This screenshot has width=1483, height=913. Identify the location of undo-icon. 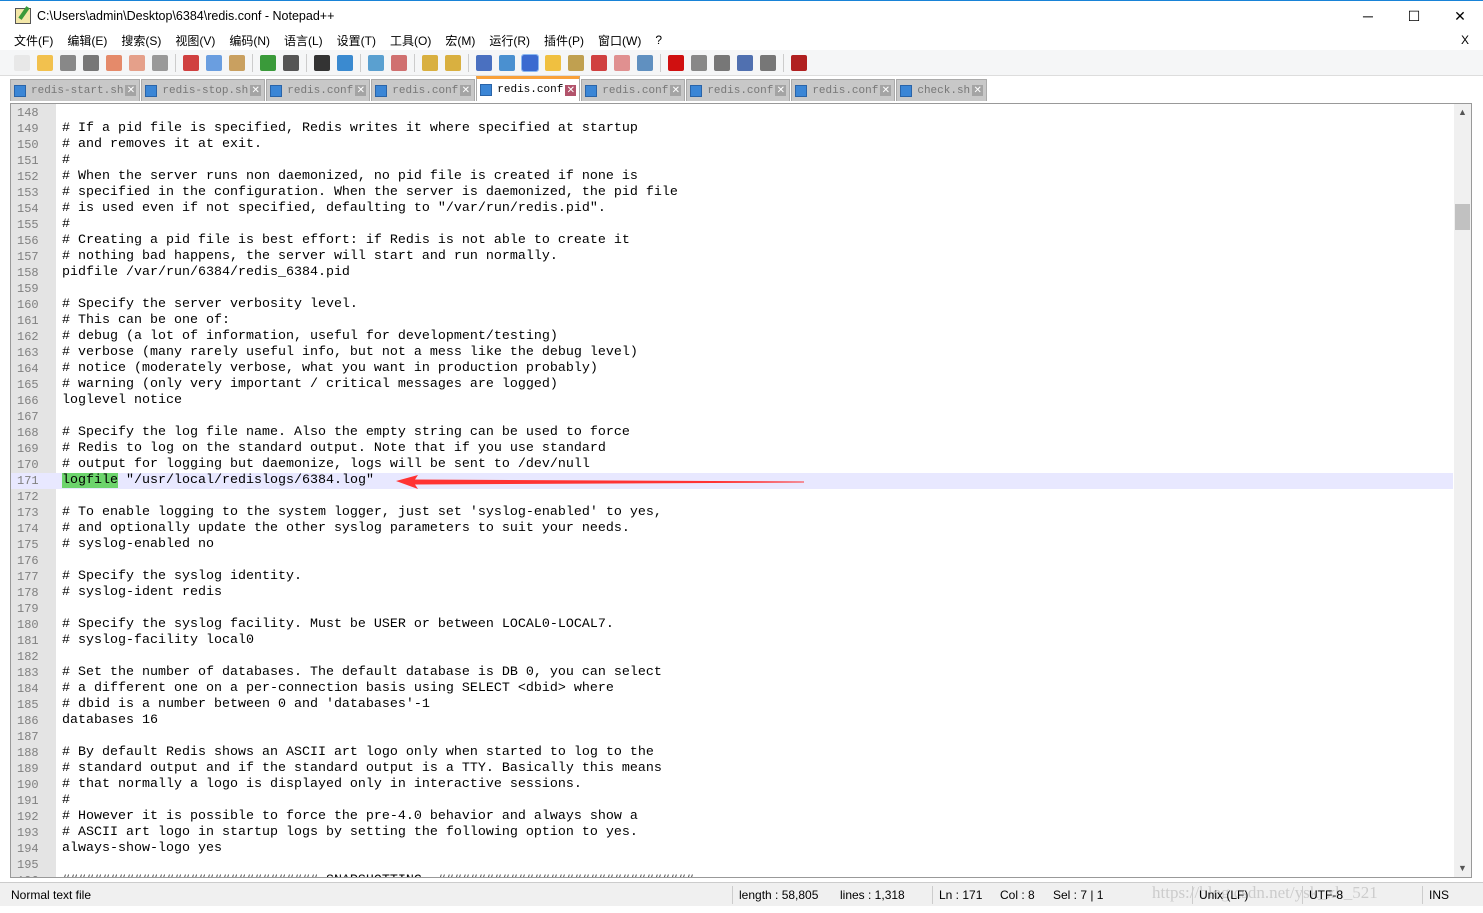
(268, 62).